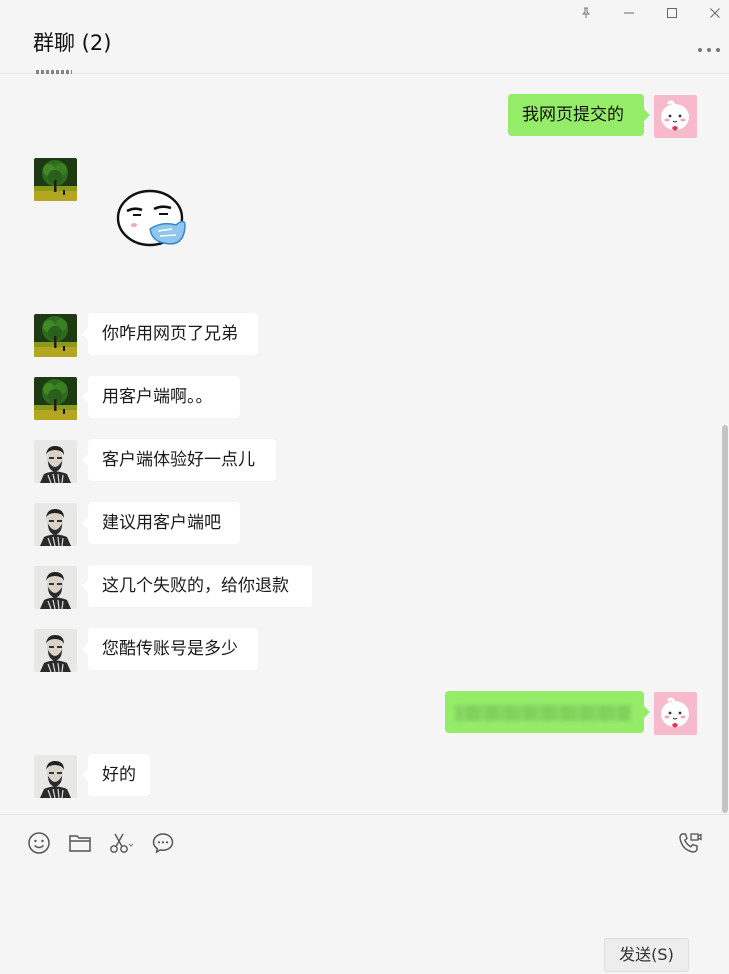 The width and height of the screenshot is (729, 974). What do you see at coordinates (629, 13) in the screenshot?
I see `minimize-icon` at bounding box center [629, 13].